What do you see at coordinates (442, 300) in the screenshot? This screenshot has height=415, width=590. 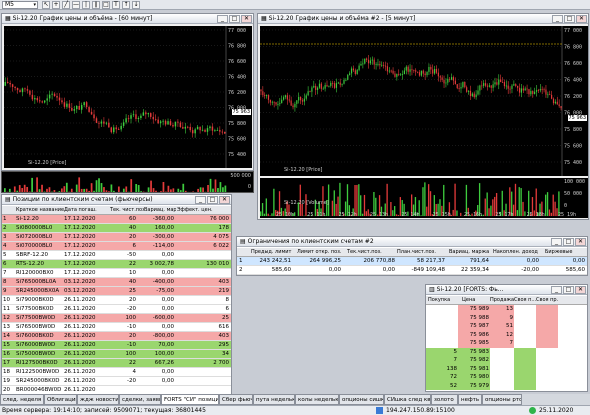 I see `ob-col-header-buy: Покупка` at bounding box center [442, 300].